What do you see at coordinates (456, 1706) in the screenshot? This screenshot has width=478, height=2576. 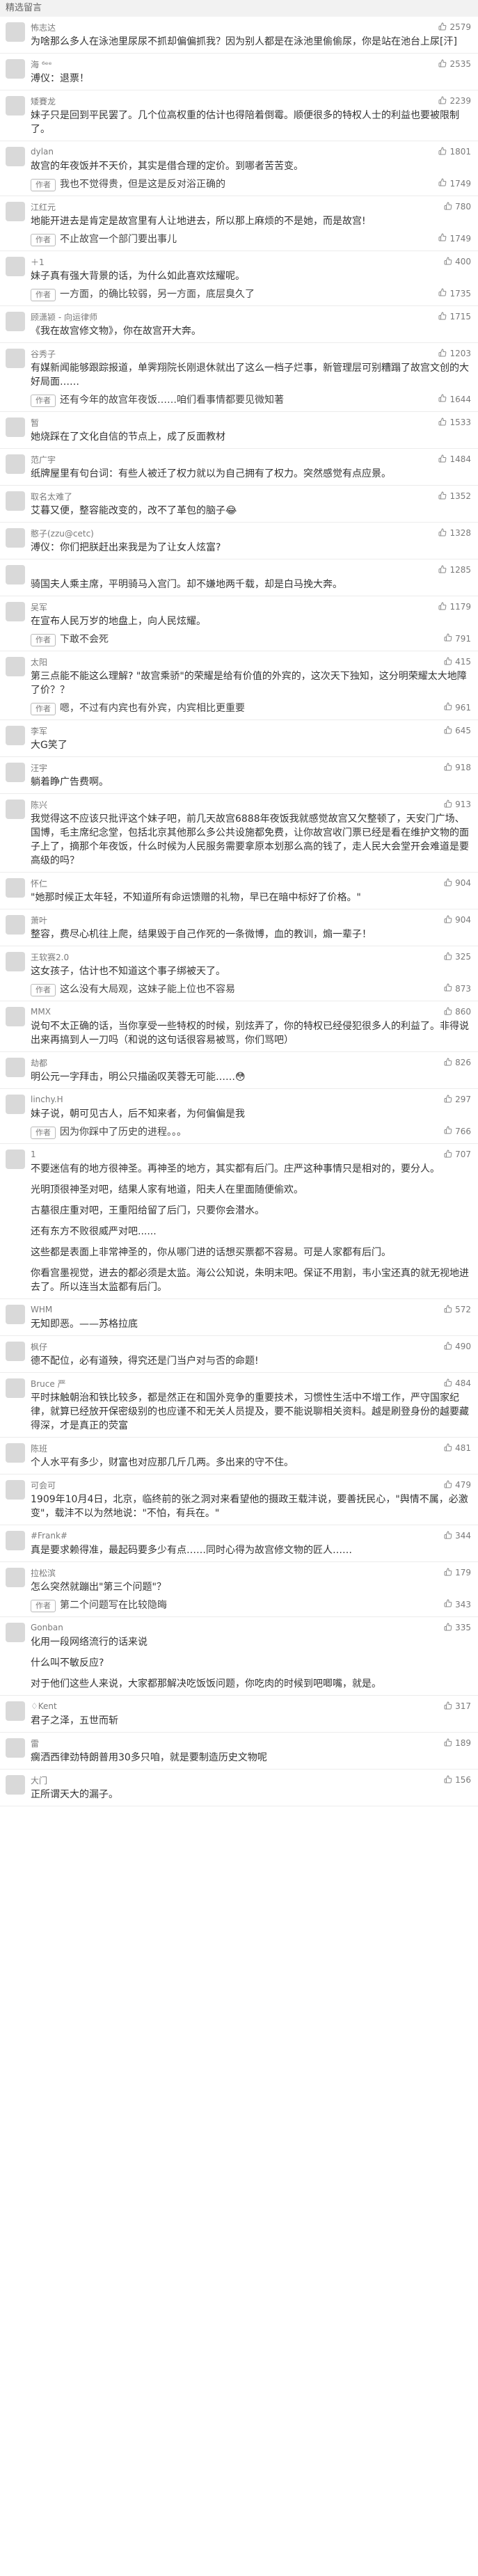 I see `like-button: 317` at bounding box center [456, 1706].